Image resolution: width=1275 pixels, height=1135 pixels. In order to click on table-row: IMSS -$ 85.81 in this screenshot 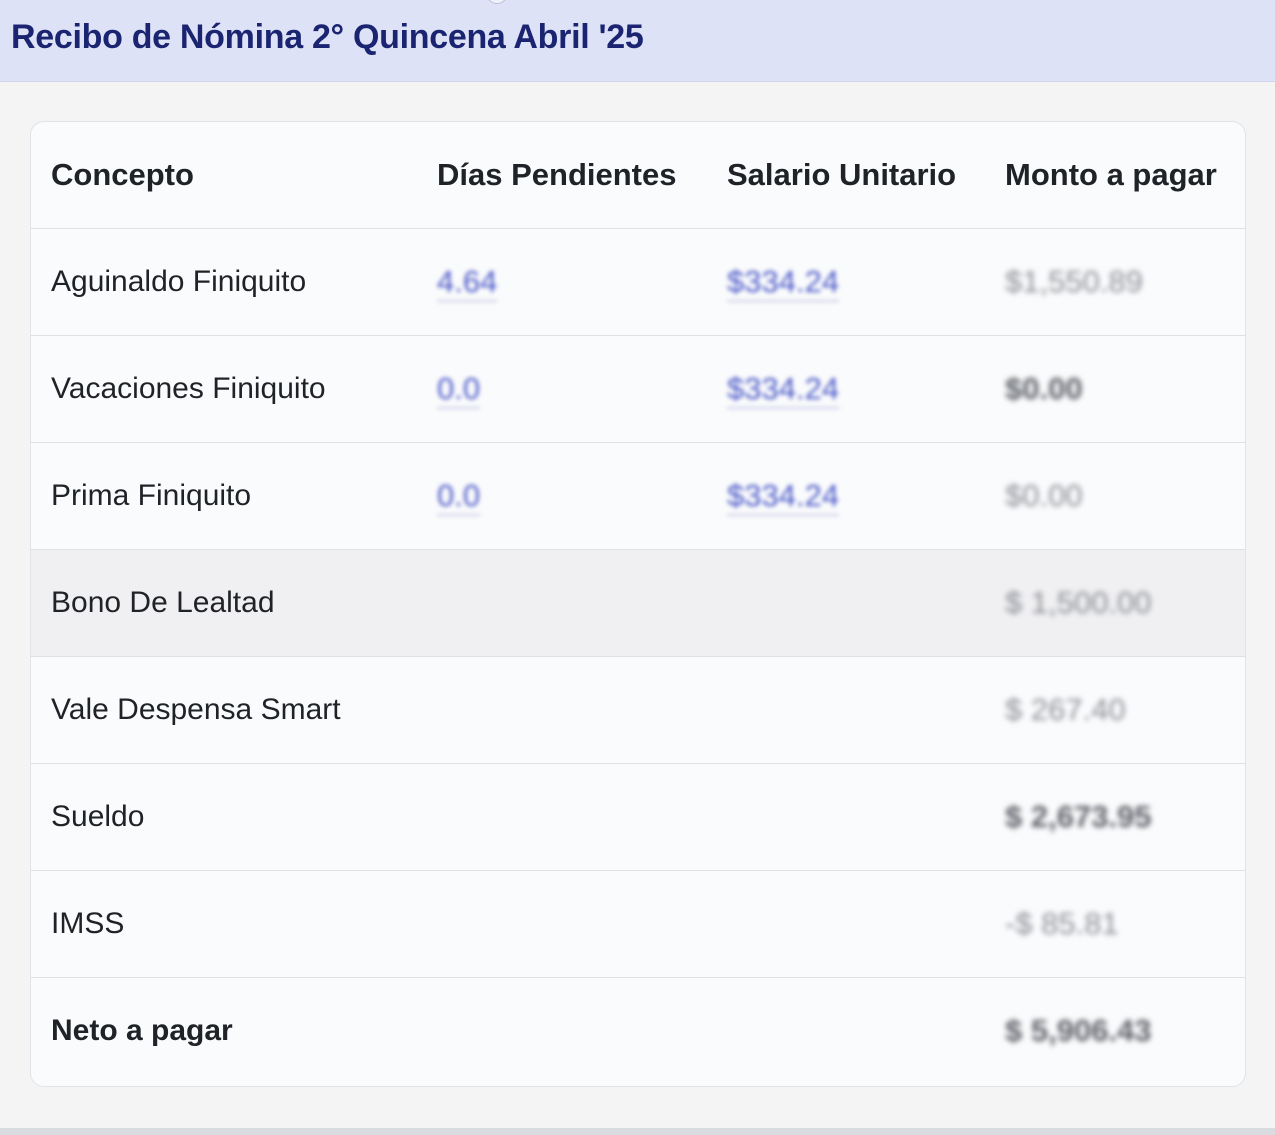, I will do `click(638, 924)`.